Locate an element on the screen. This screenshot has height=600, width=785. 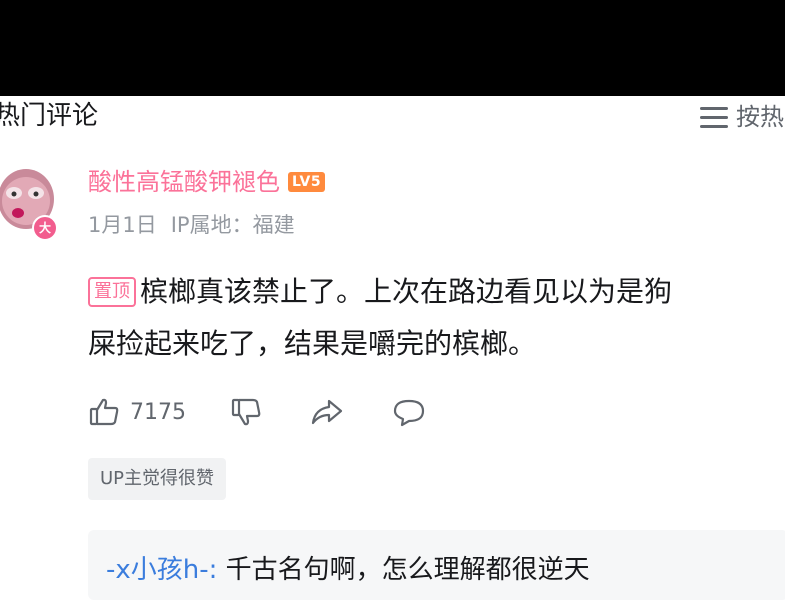
reply-username: -x小孩h-: is located at coordinates (161, 570).